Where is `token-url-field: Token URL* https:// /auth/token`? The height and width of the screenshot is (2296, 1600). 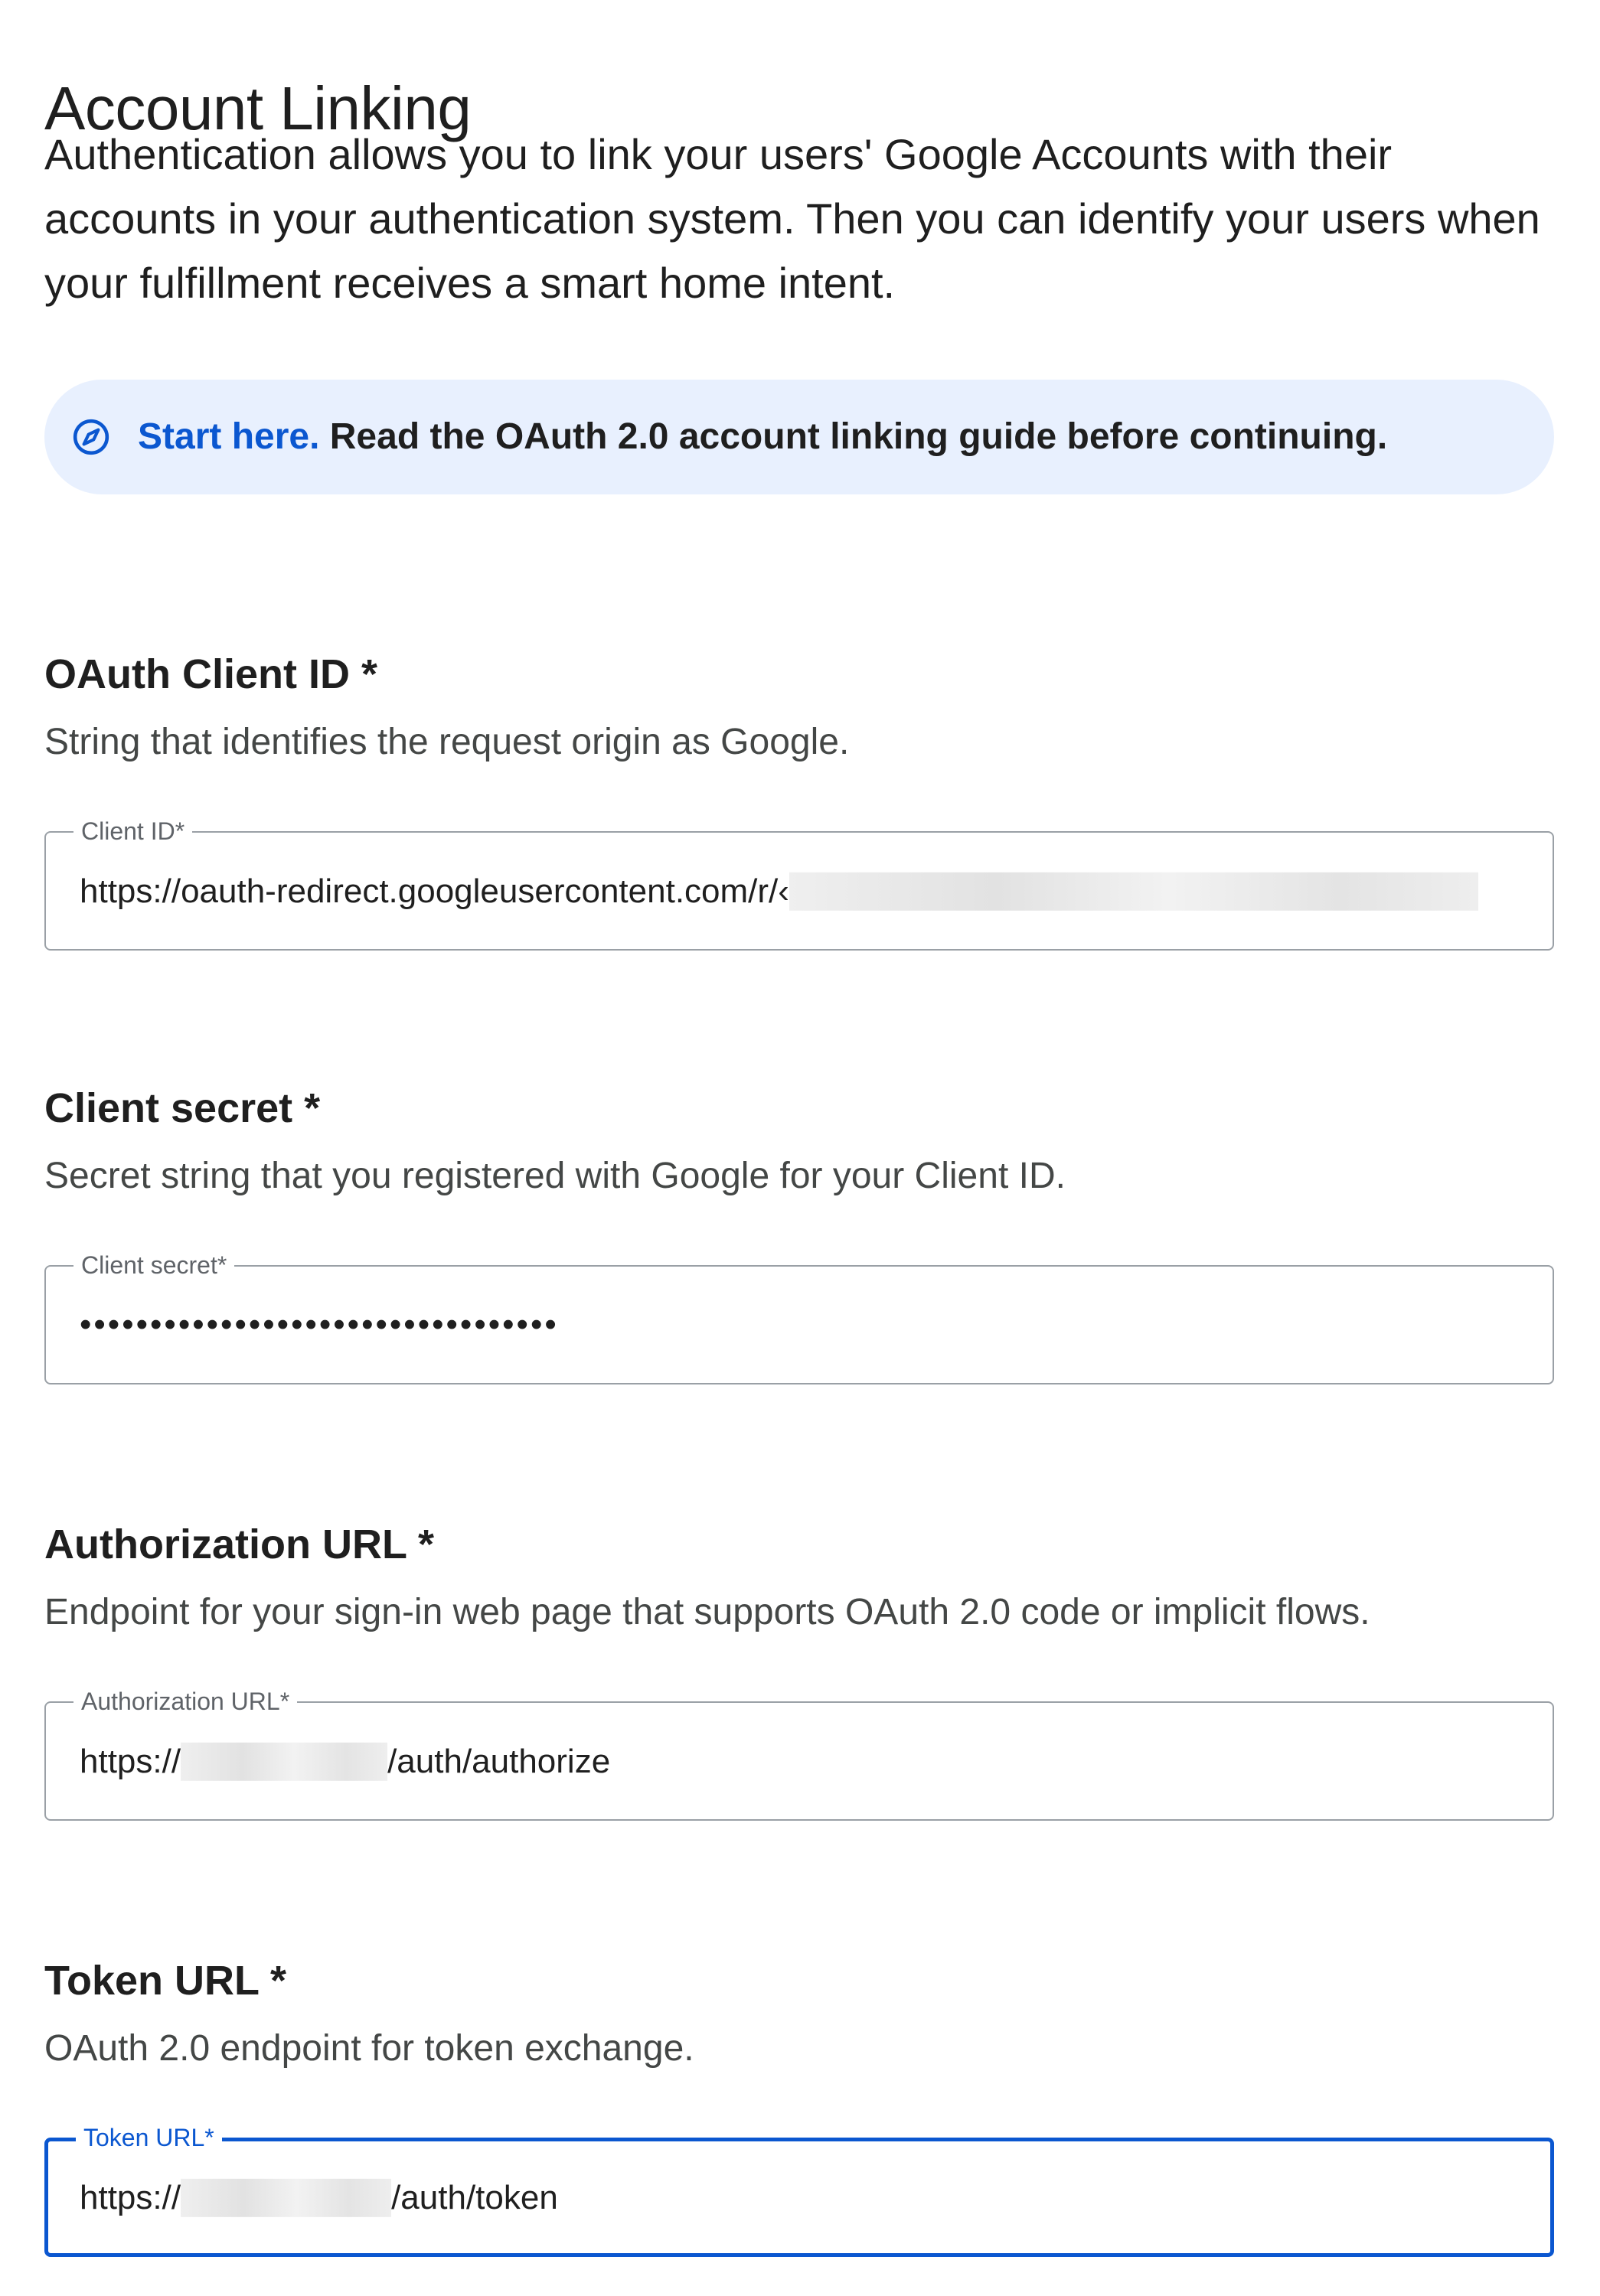 token-url-field: Token URL* https:// /auth/token is located at coordinates (799, 2190).